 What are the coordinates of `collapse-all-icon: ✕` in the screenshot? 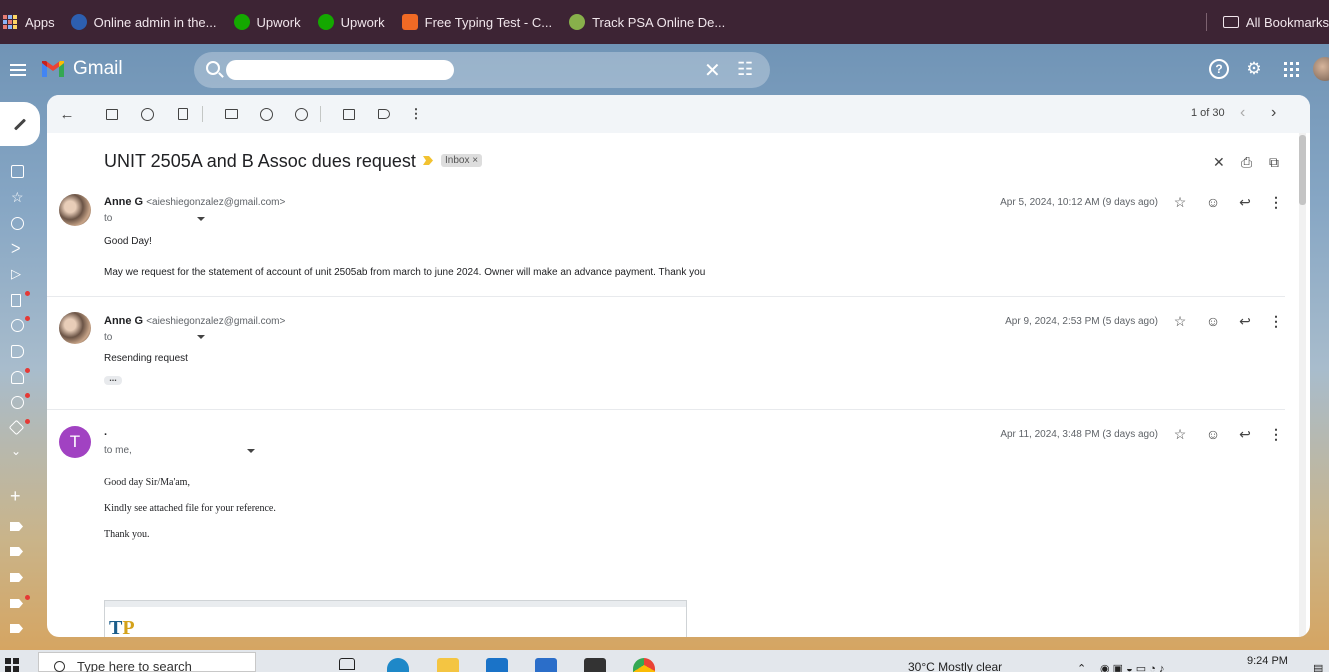 It's located at (1219, 162).